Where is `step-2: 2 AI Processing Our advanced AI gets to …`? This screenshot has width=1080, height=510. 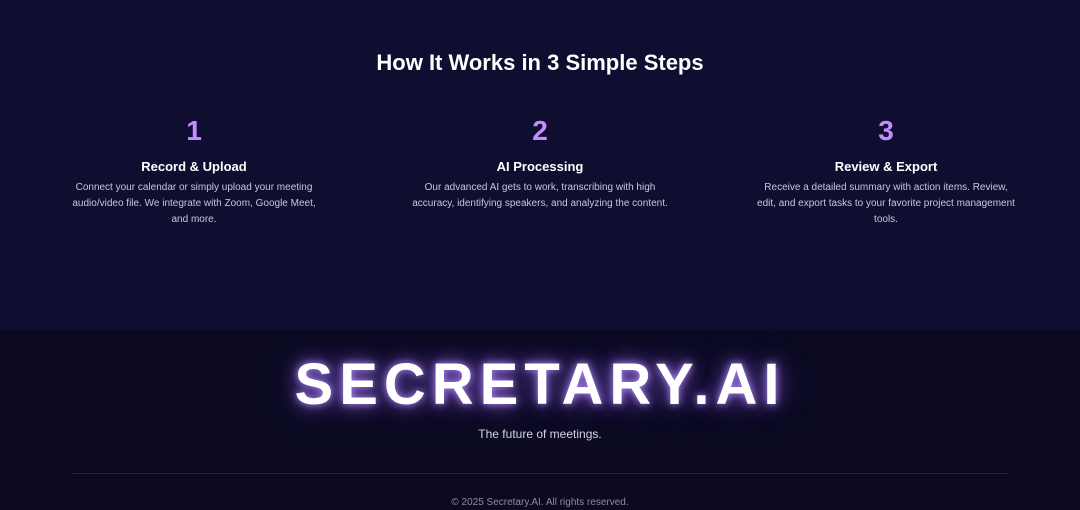
step-2: 2 AI Processing Our advanced AI gets to … is located at coordinates (540, 163).